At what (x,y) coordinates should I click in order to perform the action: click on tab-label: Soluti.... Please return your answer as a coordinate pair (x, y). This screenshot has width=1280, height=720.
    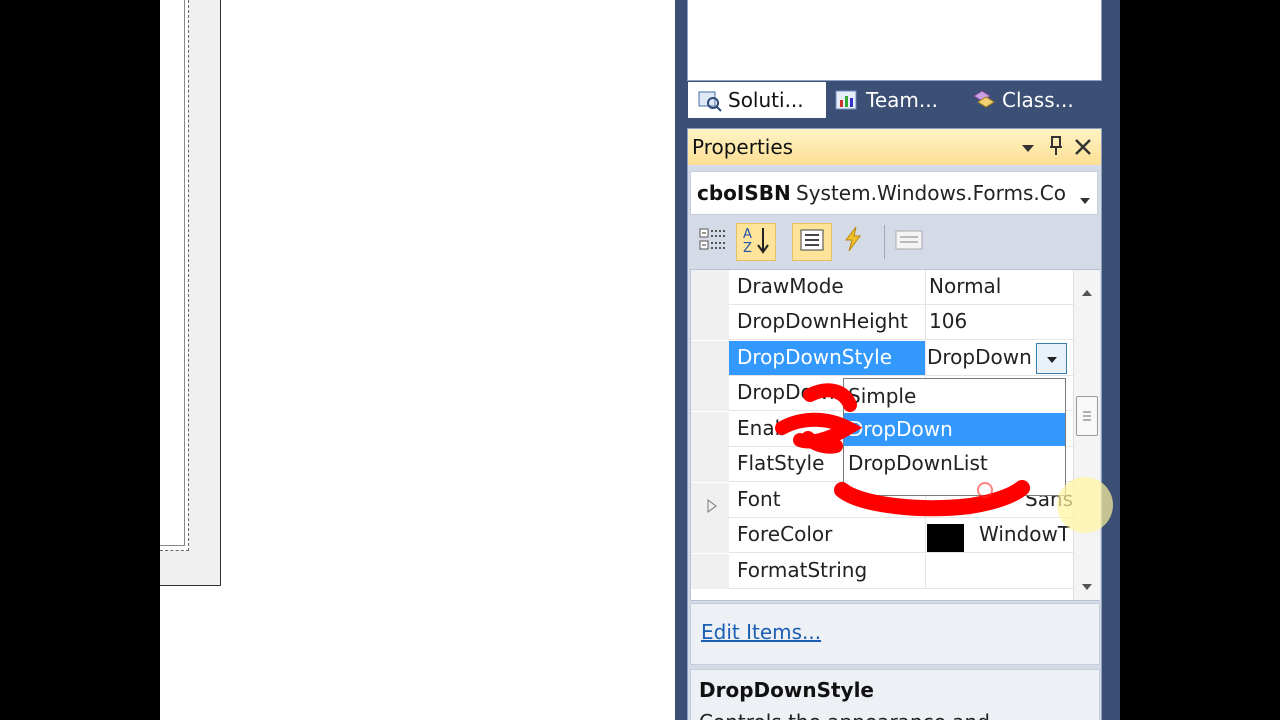
    Looking at the image, I should click on (766, 100).